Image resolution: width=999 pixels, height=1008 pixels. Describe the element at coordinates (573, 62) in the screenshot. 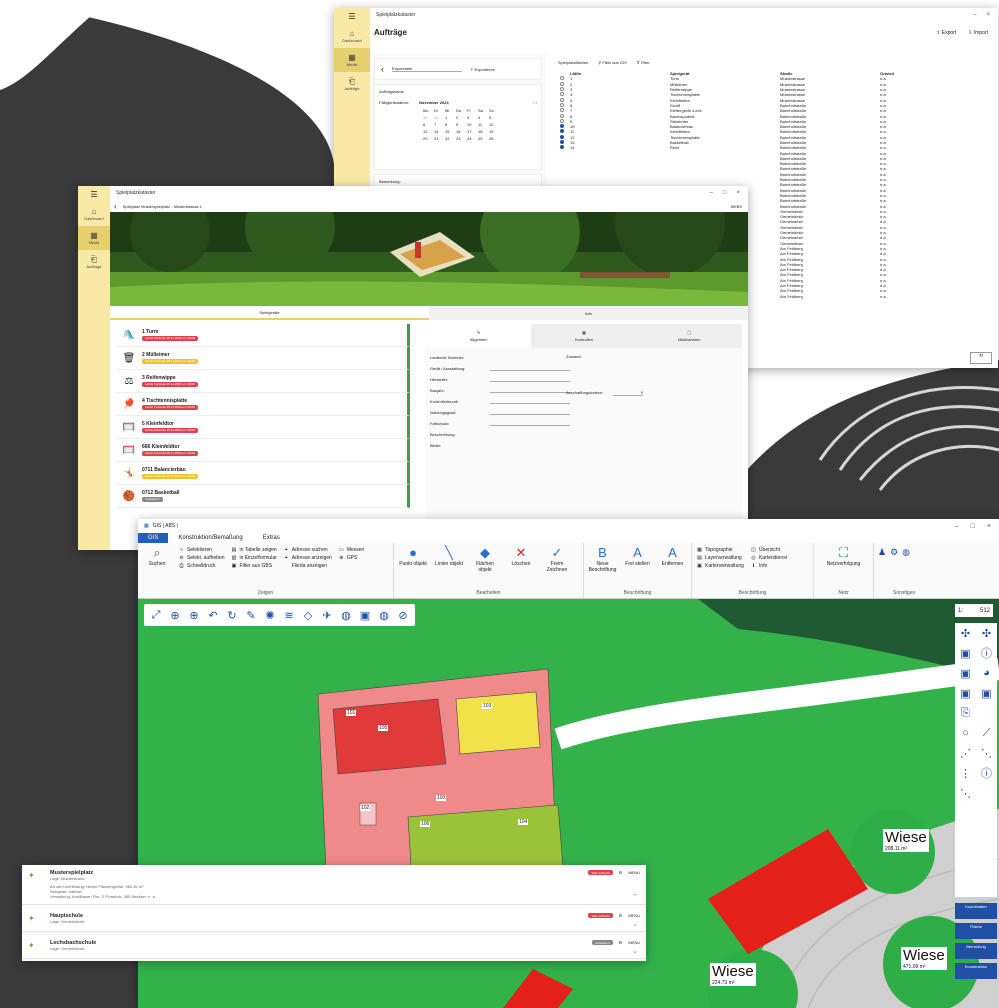

I see `places-button: Spielplatzflächen` at that location.